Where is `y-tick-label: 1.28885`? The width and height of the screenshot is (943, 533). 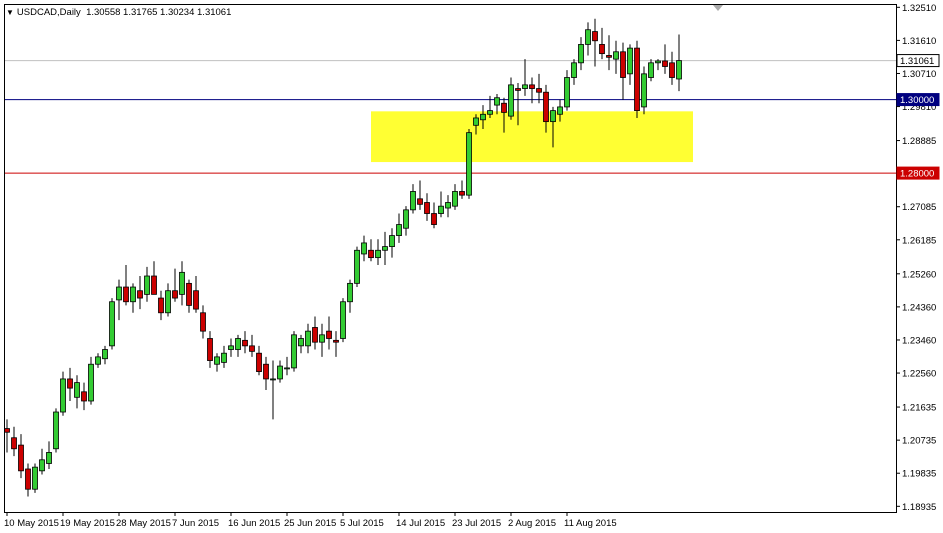
y-tick-label: 1.28885 is located at coordinates (919, 141).